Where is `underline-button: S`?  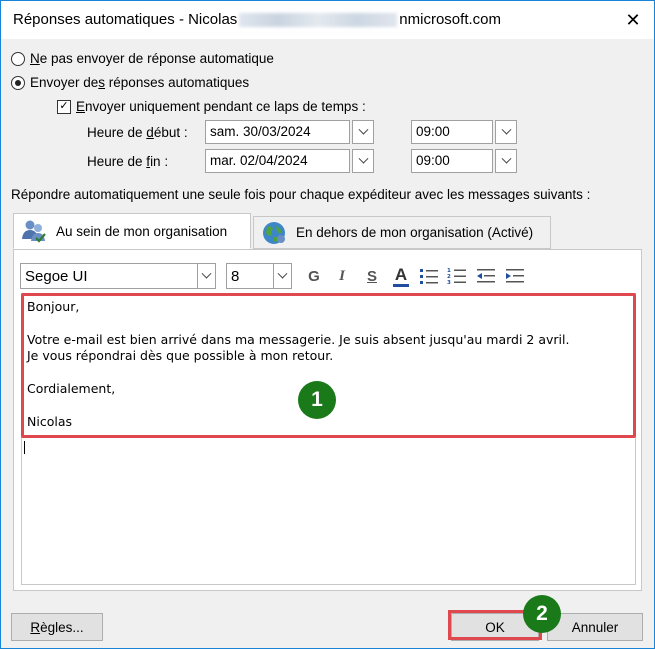
underline-button: S is located at coordinates (372, 276).